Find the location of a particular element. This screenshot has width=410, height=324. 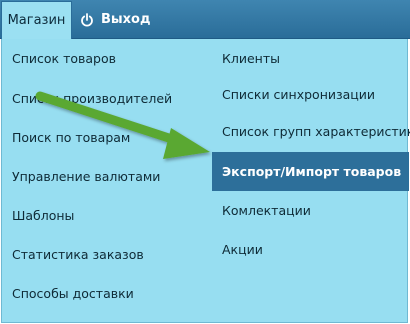

exit-label: Выход is located at coordinates (126, 19).